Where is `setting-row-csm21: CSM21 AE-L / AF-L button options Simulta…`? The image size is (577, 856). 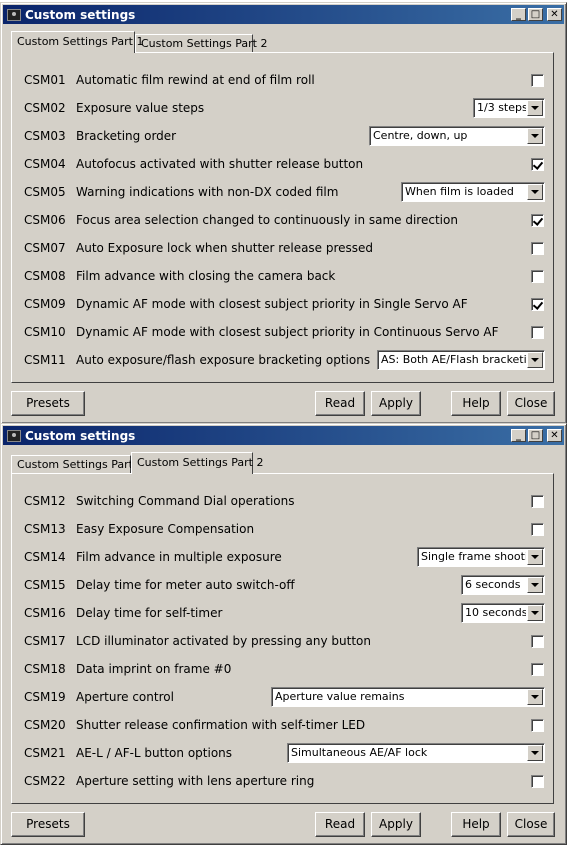 setting-row-csm21: CSM21 AE-L / AF-L button options Simulta… is located at coordinates (284, 753).